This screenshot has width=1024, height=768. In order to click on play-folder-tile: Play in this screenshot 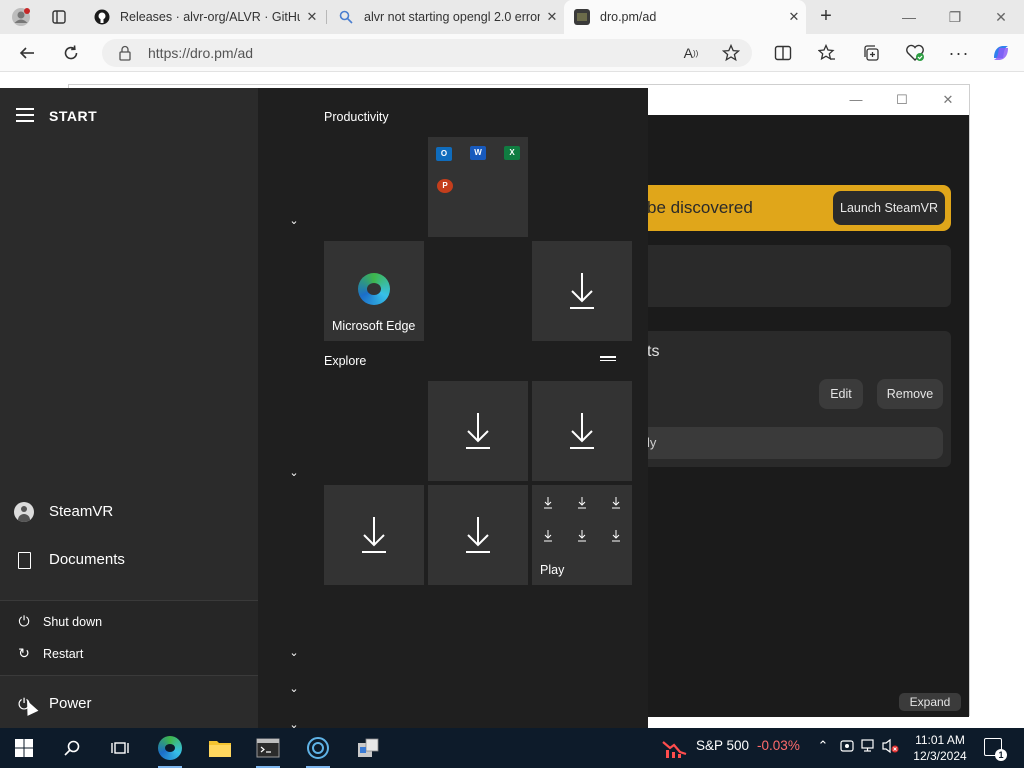, I will do `click(582, 535)`.